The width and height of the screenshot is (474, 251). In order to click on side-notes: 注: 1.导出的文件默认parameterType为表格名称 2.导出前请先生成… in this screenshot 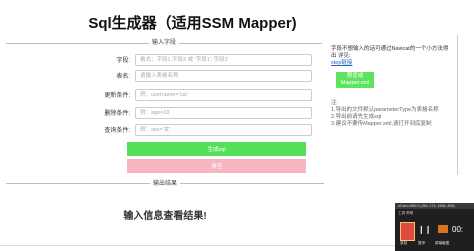, I will do `click(390, 114)`.